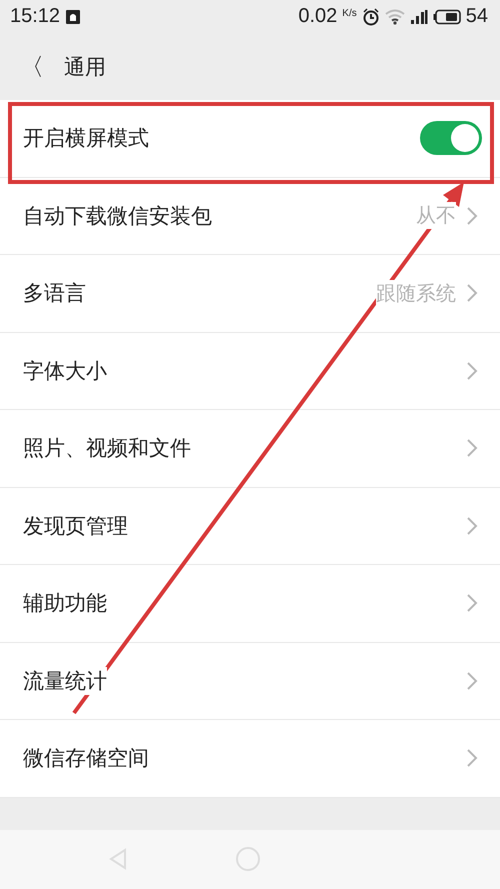 This screenshot has height=889, width=500. What do you see at coordinates (85, 67) in the screenshot?
I see `page-title: 通用` at bounding box center [85, 67].